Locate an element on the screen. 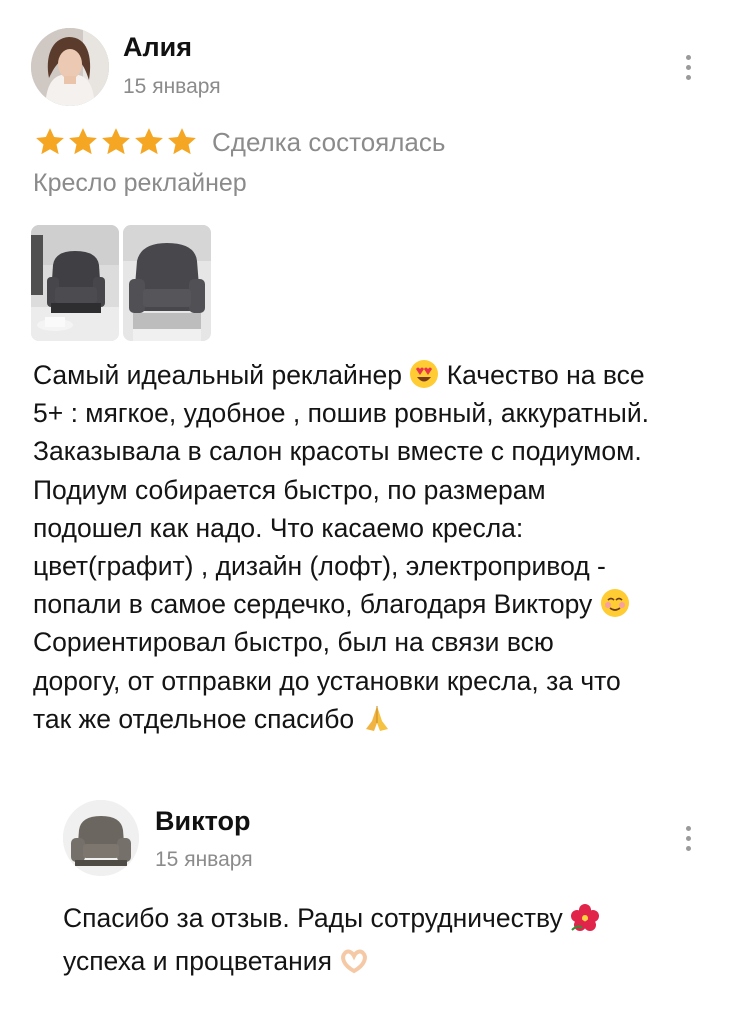 This screenshot has width=755, height=1024. product-name: Кресло реклайнер is located at coordinates (140, 183).